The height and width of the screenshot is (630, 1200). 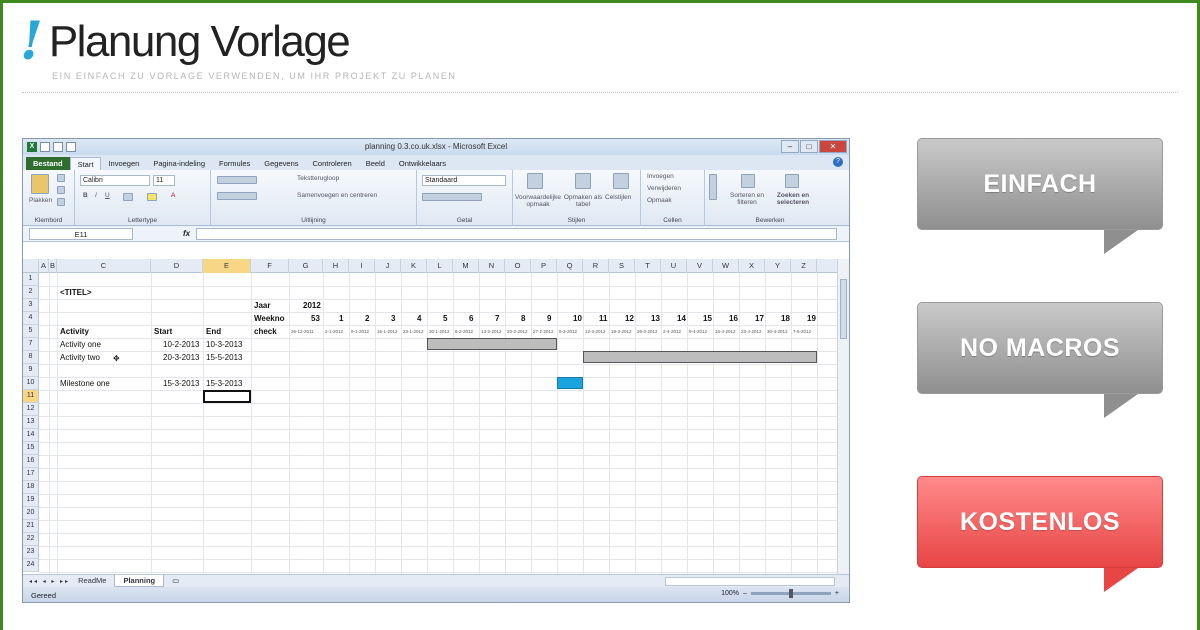 What do you see at coordinates (175, 581) in the screenshot?
I see `new-sheet-icon: ▭` at bounding box center [175, 581].